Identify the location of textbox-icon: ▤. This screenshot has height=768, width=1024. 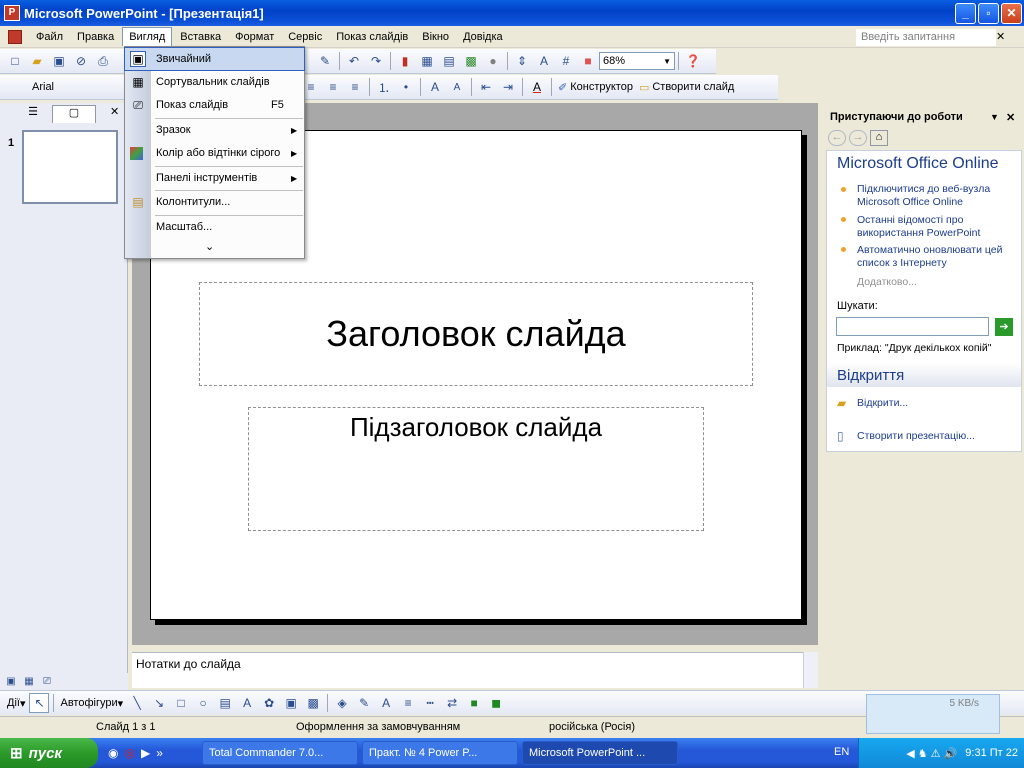
(225, 703).